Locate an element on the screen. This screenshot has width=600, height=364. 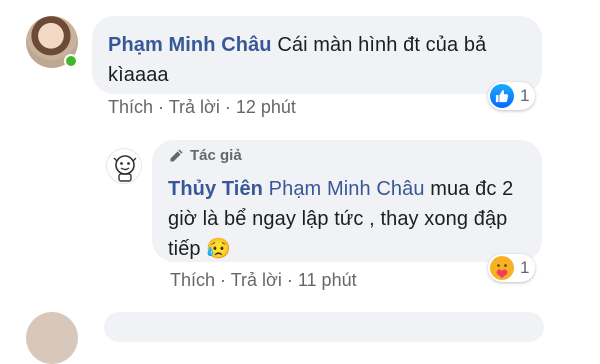
author-badge-label: Tác giả is located at coordinates (216, 155).